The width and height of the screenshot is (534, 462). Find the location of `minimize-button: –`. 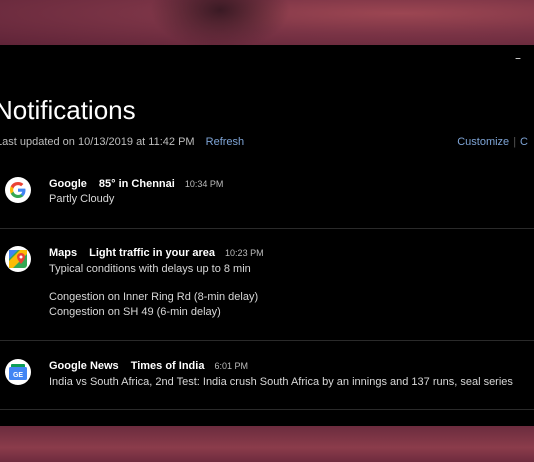

minimize-button: – is located at coordinates (518, 58).